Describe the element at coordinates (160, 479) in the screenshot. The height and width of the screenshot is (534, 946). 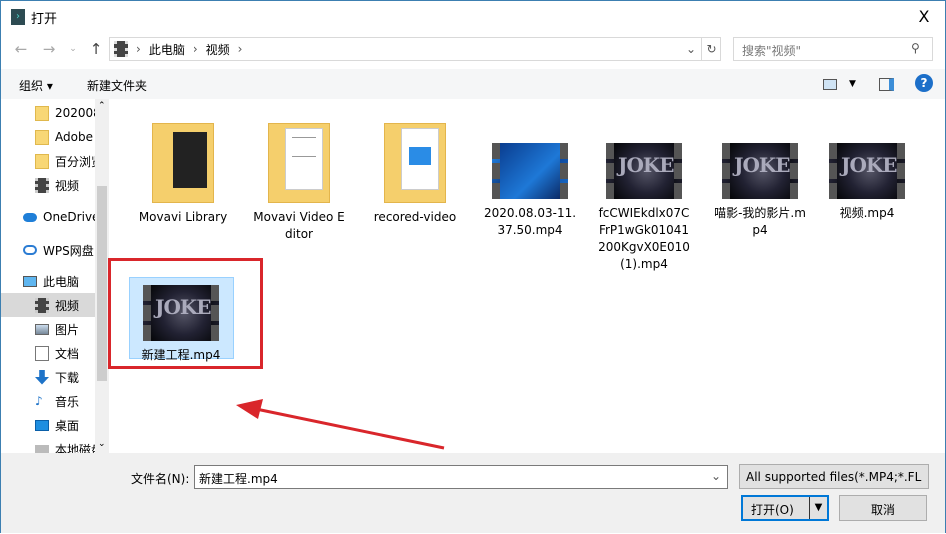
I see `filename-label: 文件名(N):` at that location.